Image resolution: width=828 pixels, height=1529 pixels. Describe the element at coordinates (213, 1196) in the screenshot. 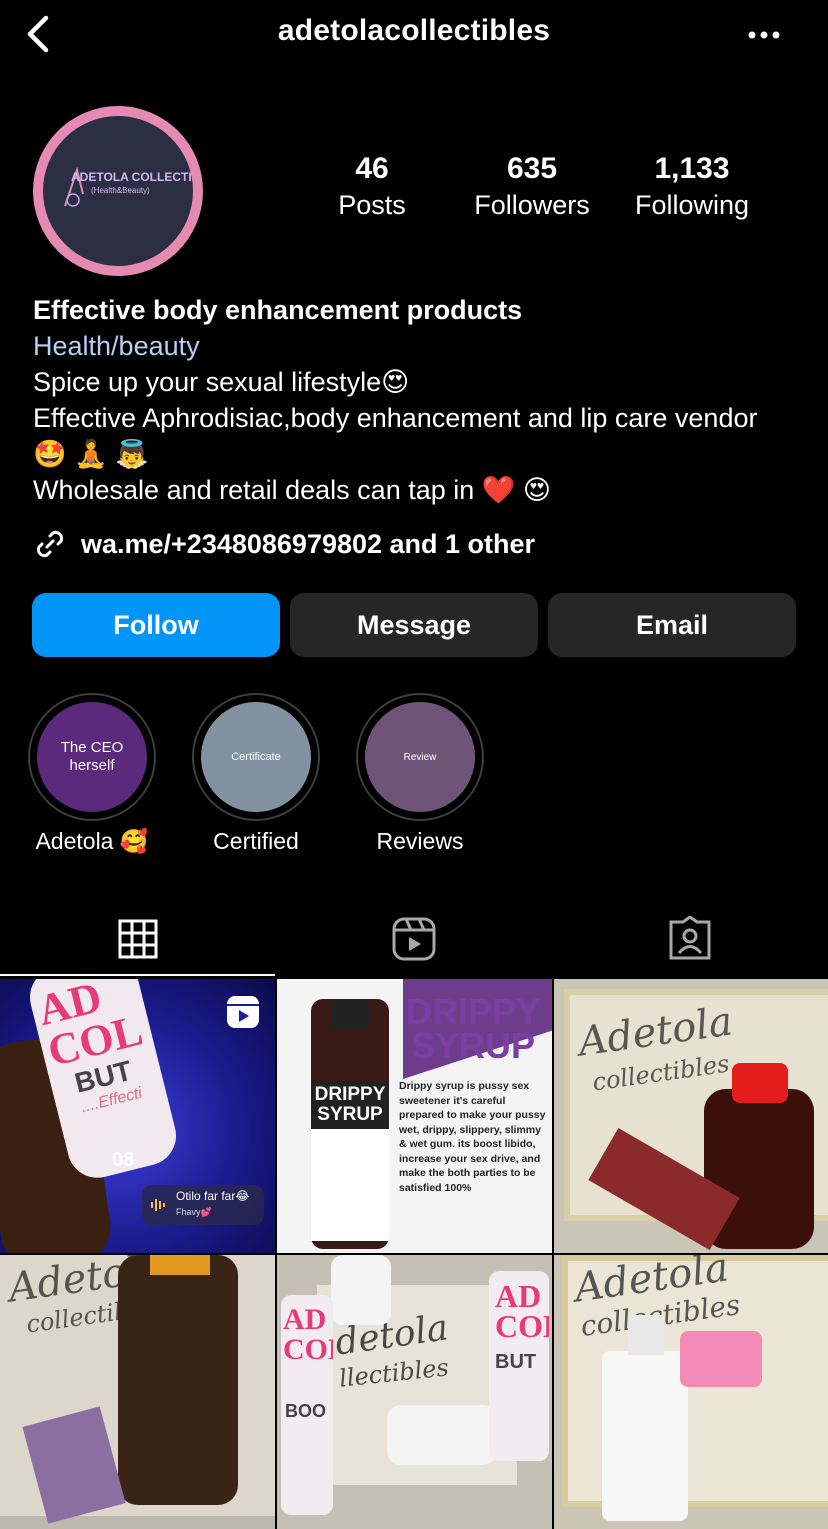

I see `sticker-title: Otilo far far😂` at that location.